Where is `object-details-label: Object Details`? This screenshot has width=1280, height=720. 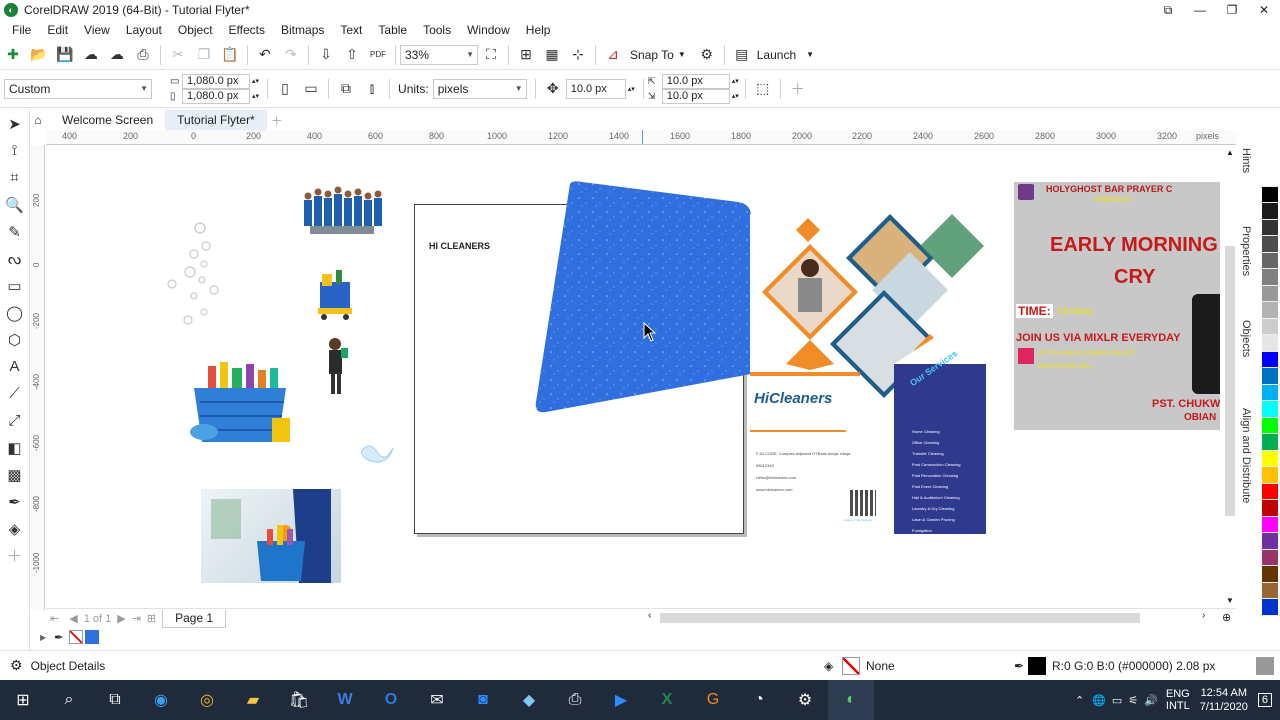 object-details-label: Object Details is located at coordinates (68, 666).